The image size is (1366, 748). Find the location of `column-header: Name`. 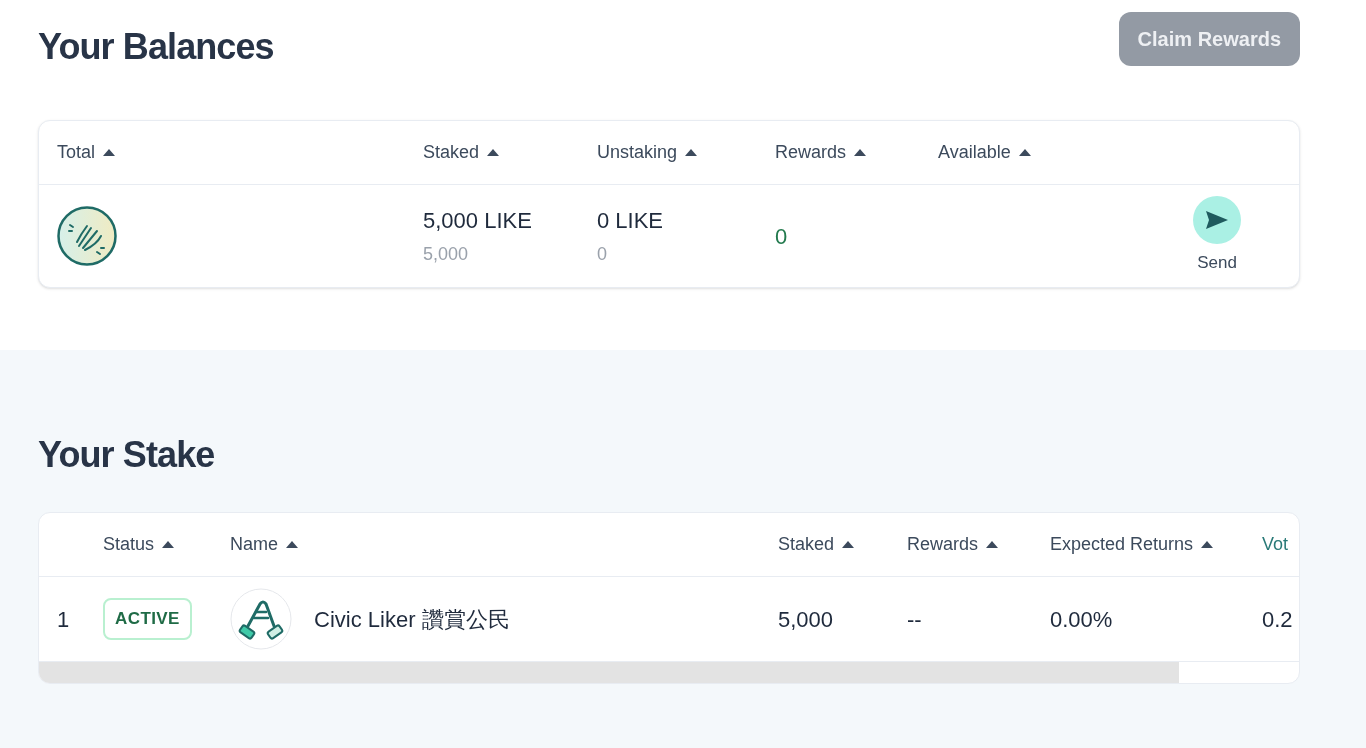

column-header: Name is located at coordinates (254, 544).